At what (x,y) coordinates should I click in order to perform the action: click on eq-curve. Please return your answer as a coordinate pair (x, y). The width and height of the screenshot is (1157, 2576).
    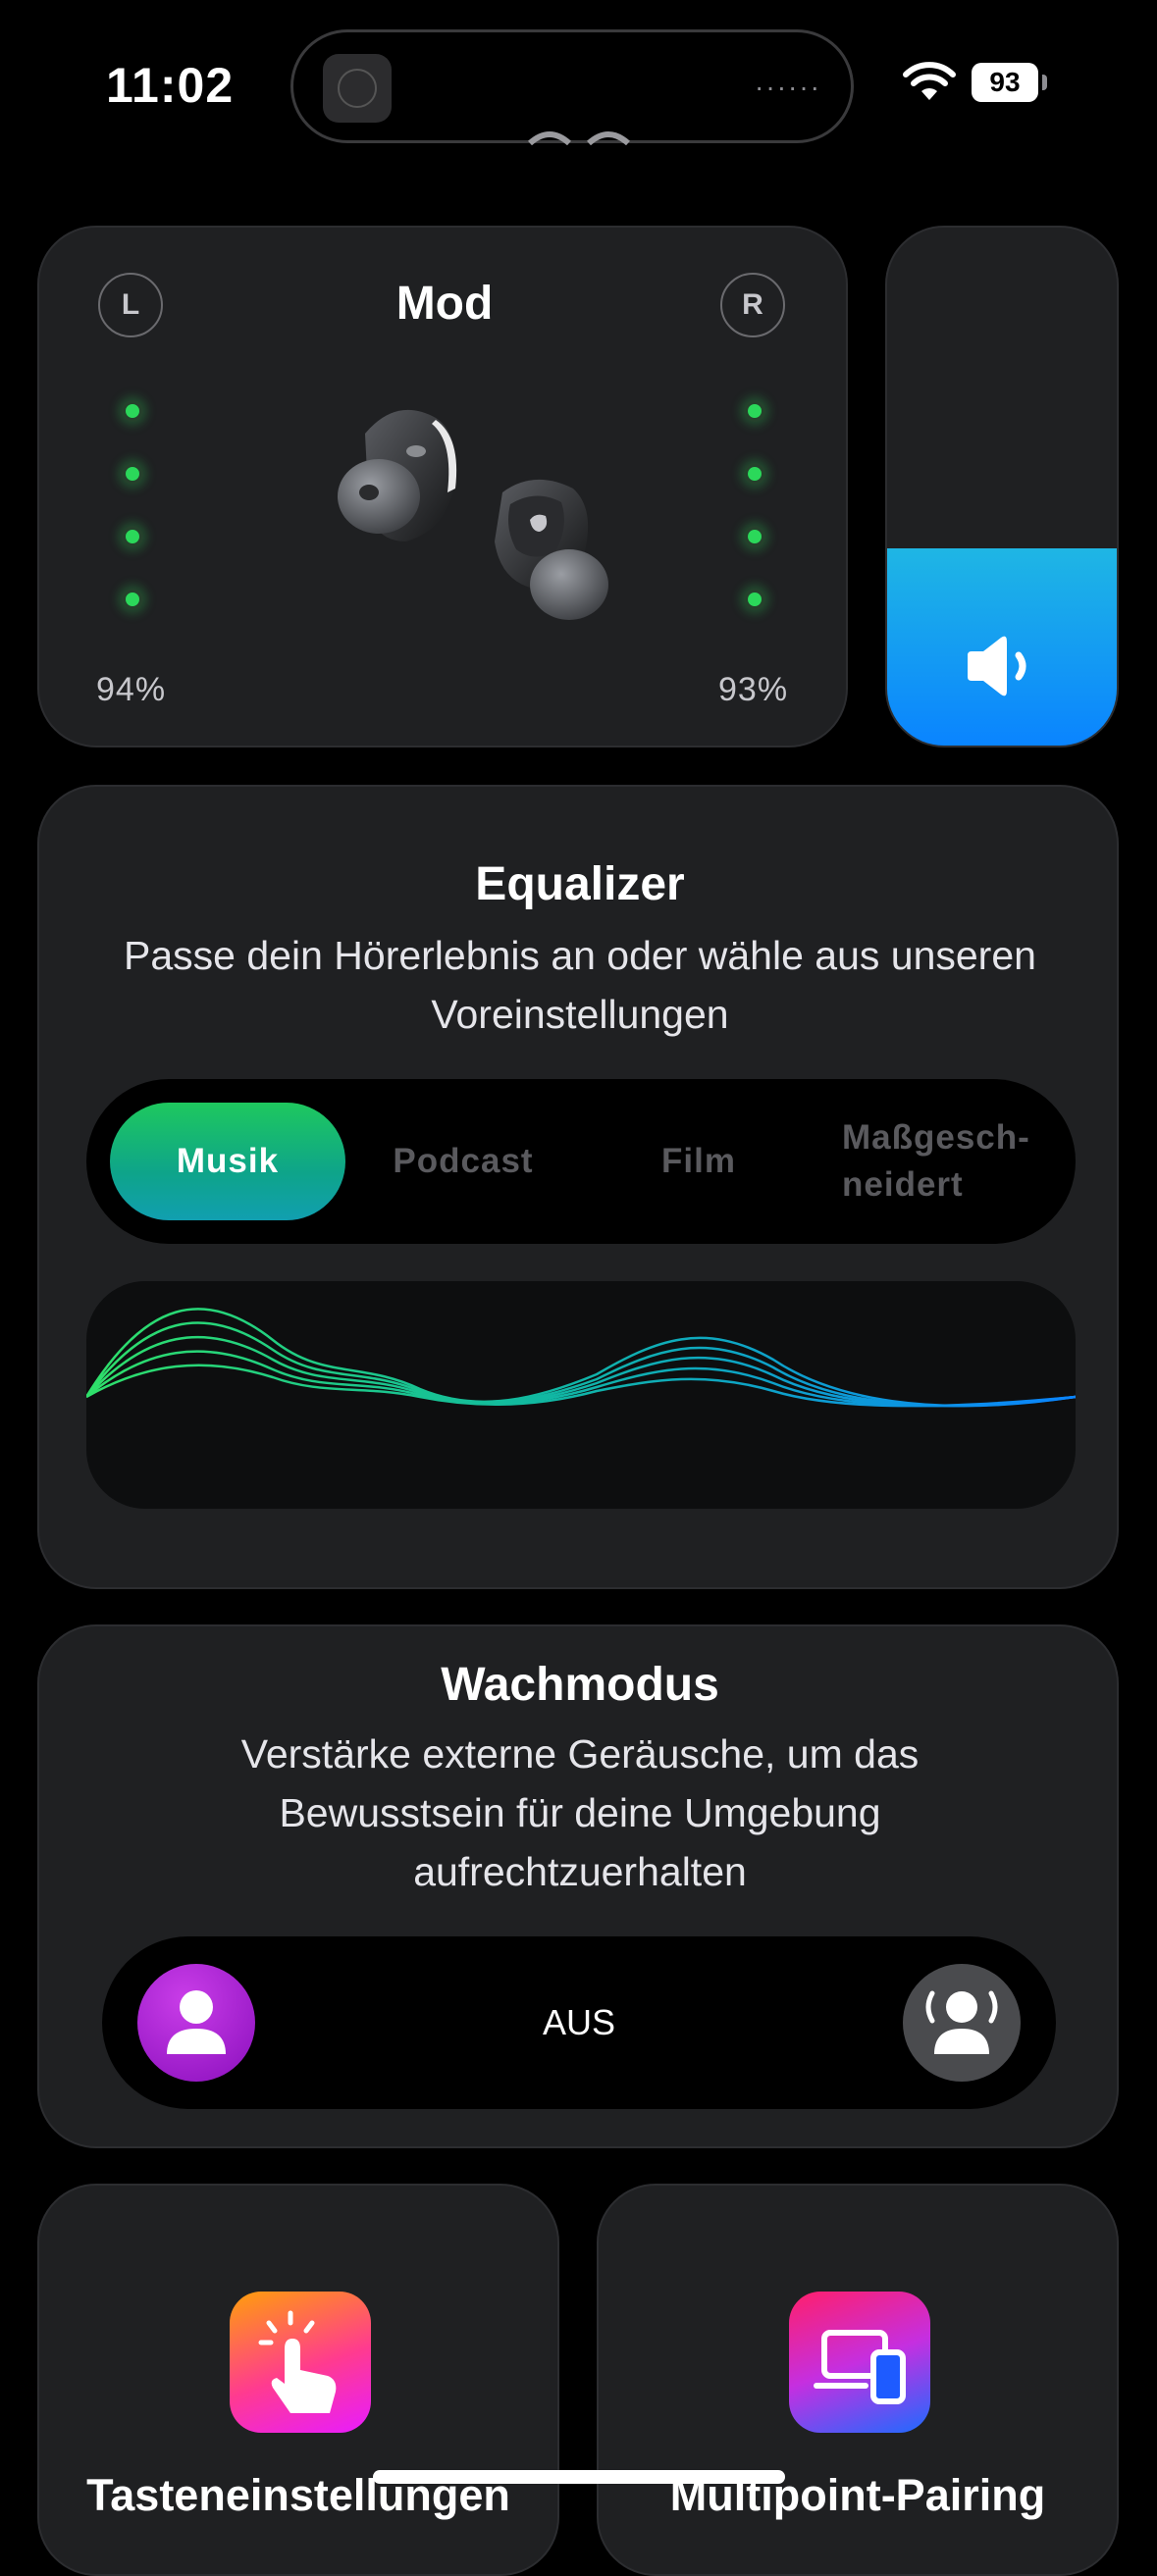
    Looking at the image, I should click on (581, 1358).